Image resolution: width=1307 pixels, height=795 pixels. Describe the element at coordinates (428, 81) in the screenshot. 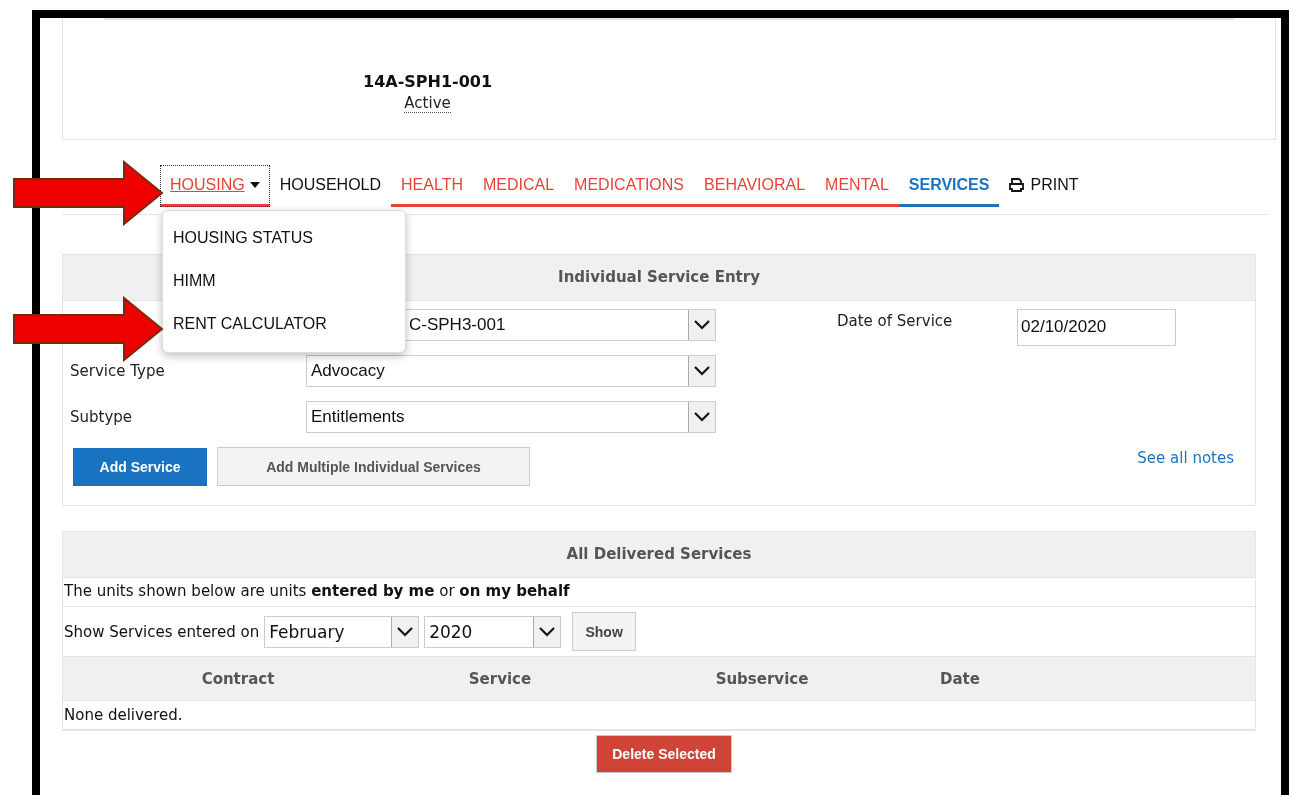

I see `client-id: 14A-SPH1-001` at that location.